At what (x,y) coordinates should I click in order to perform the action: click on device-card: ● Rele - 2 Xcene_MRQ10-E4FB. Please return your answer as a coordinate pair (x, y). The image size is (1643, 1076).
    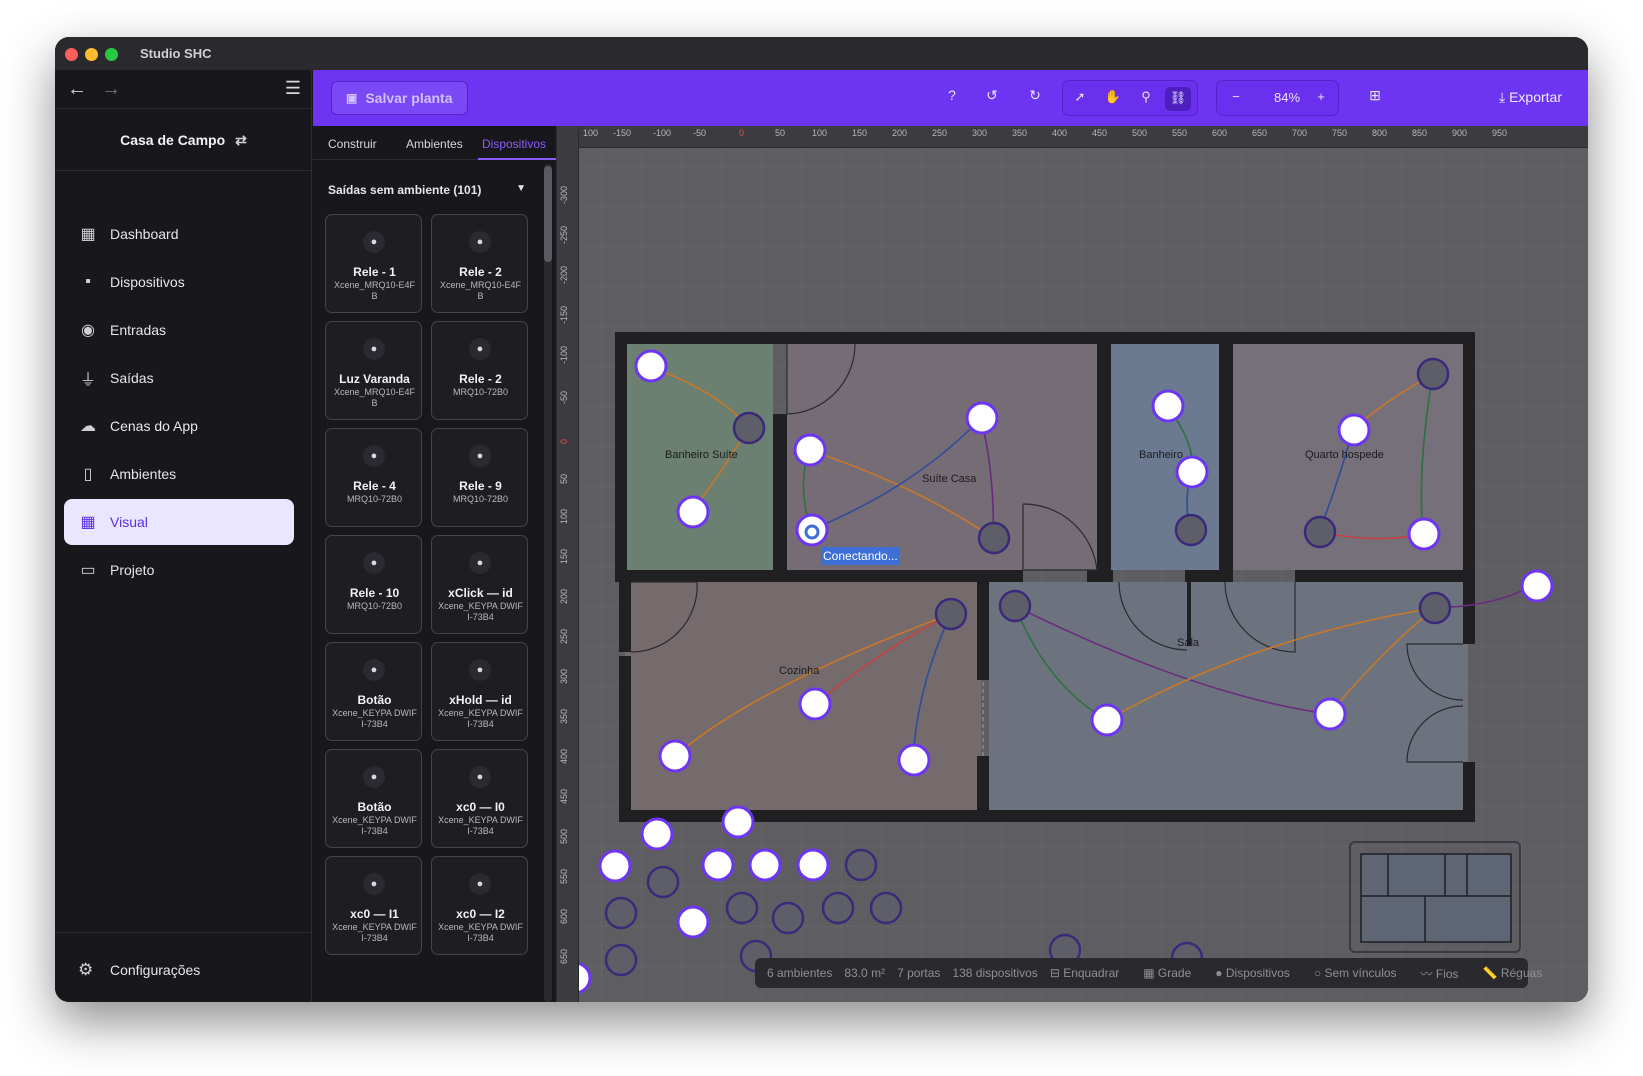
    Looking at the image, I should click on (479, 263).